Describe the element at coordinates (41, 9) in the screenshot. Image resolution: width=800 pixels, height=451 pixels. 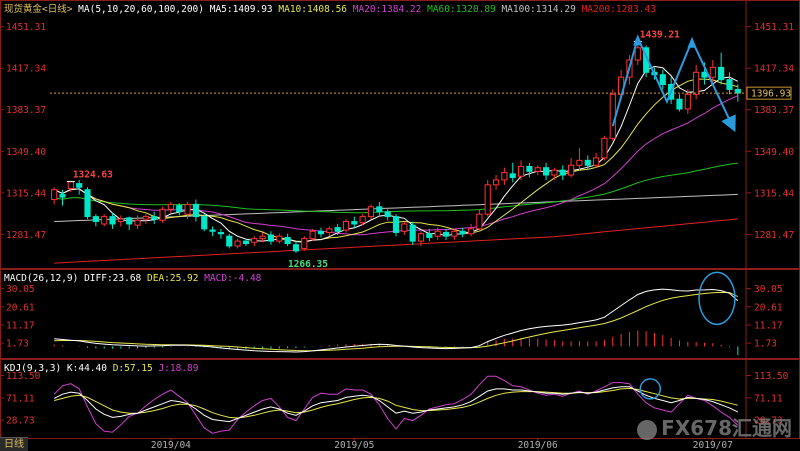
I see `price-header-part-0: 现货黄金<日线>` at that location.